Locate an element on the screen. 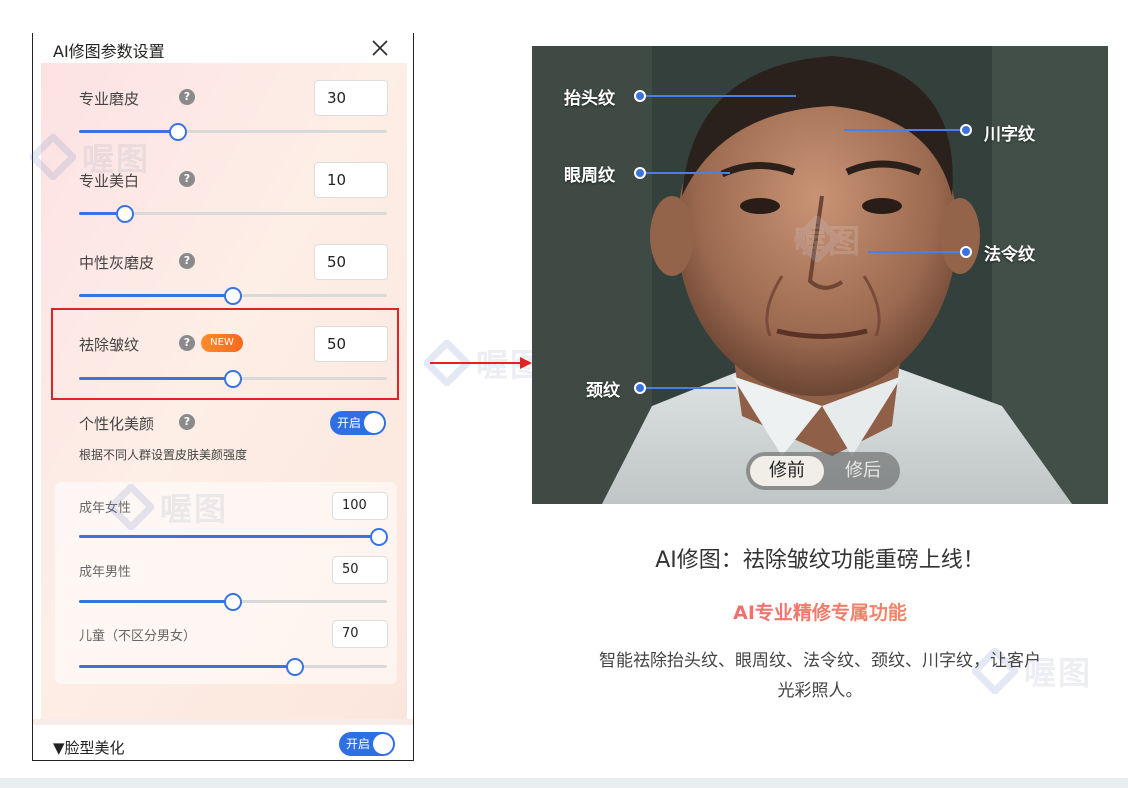 The width and height of the screenshot is (1128, 788). face-shape-toggle: 开启 is located at coordinates (367, 744).